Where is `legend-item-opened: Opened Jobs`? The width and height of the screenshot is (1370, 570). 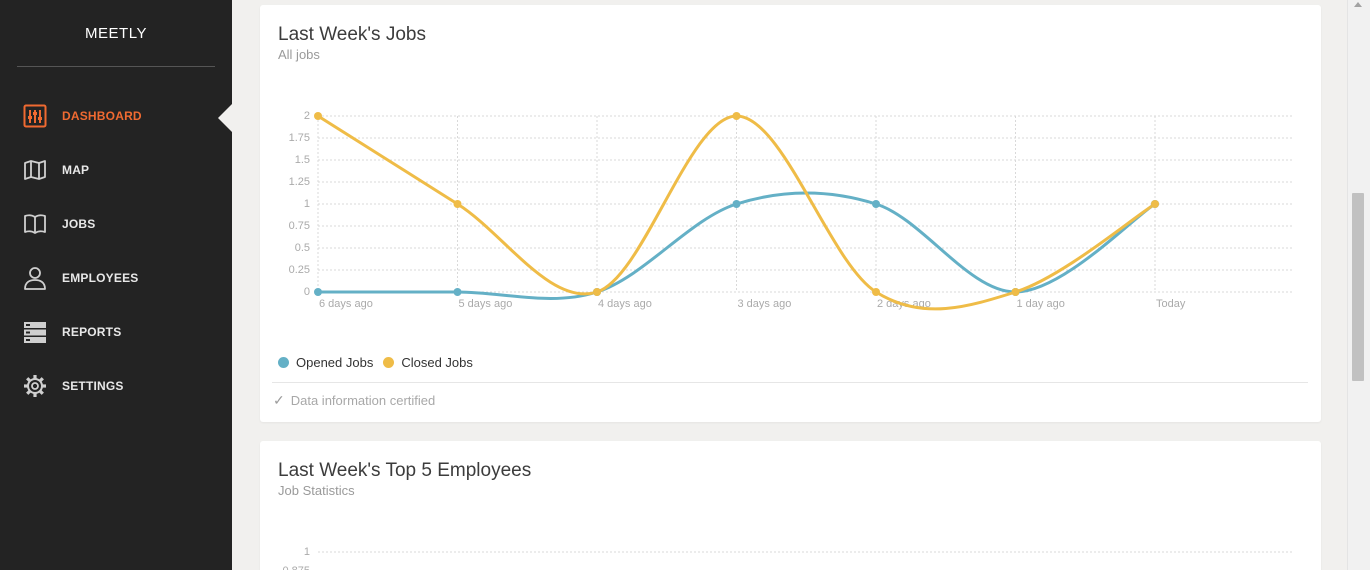
legend-item-opened: Opened Jobs is located at coordinates (325, 362).